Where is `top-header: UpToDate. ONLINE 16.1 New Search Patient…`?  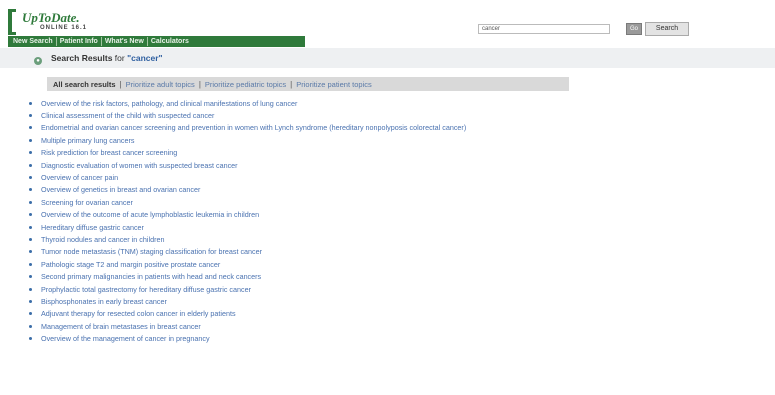
top-header: UpToDate. ONLINE 16.1 New Search Patient… is located at coordinates (387, 24).